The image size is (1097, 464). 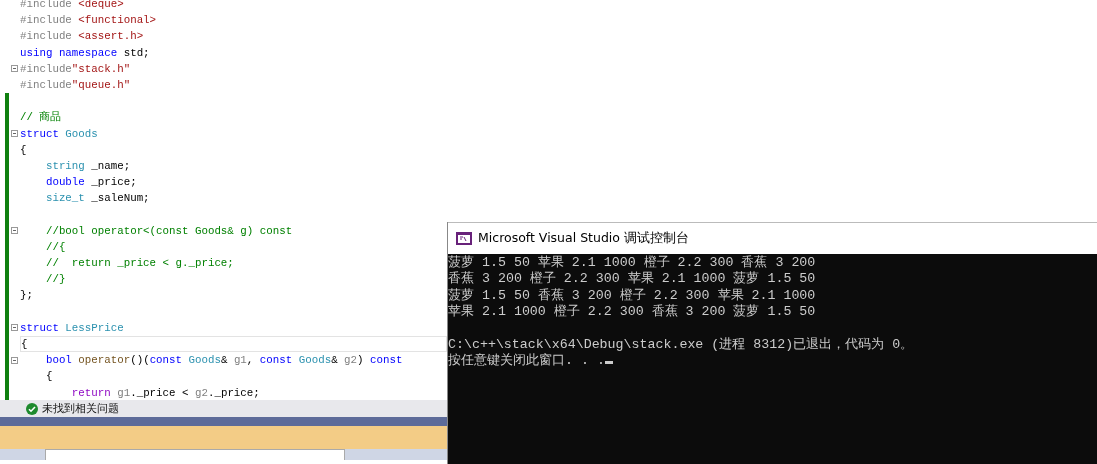 What do you see at coordinates (88, 166) in the screenshot?
I see `code-line: string _name;` at bounding box center [88, 166].